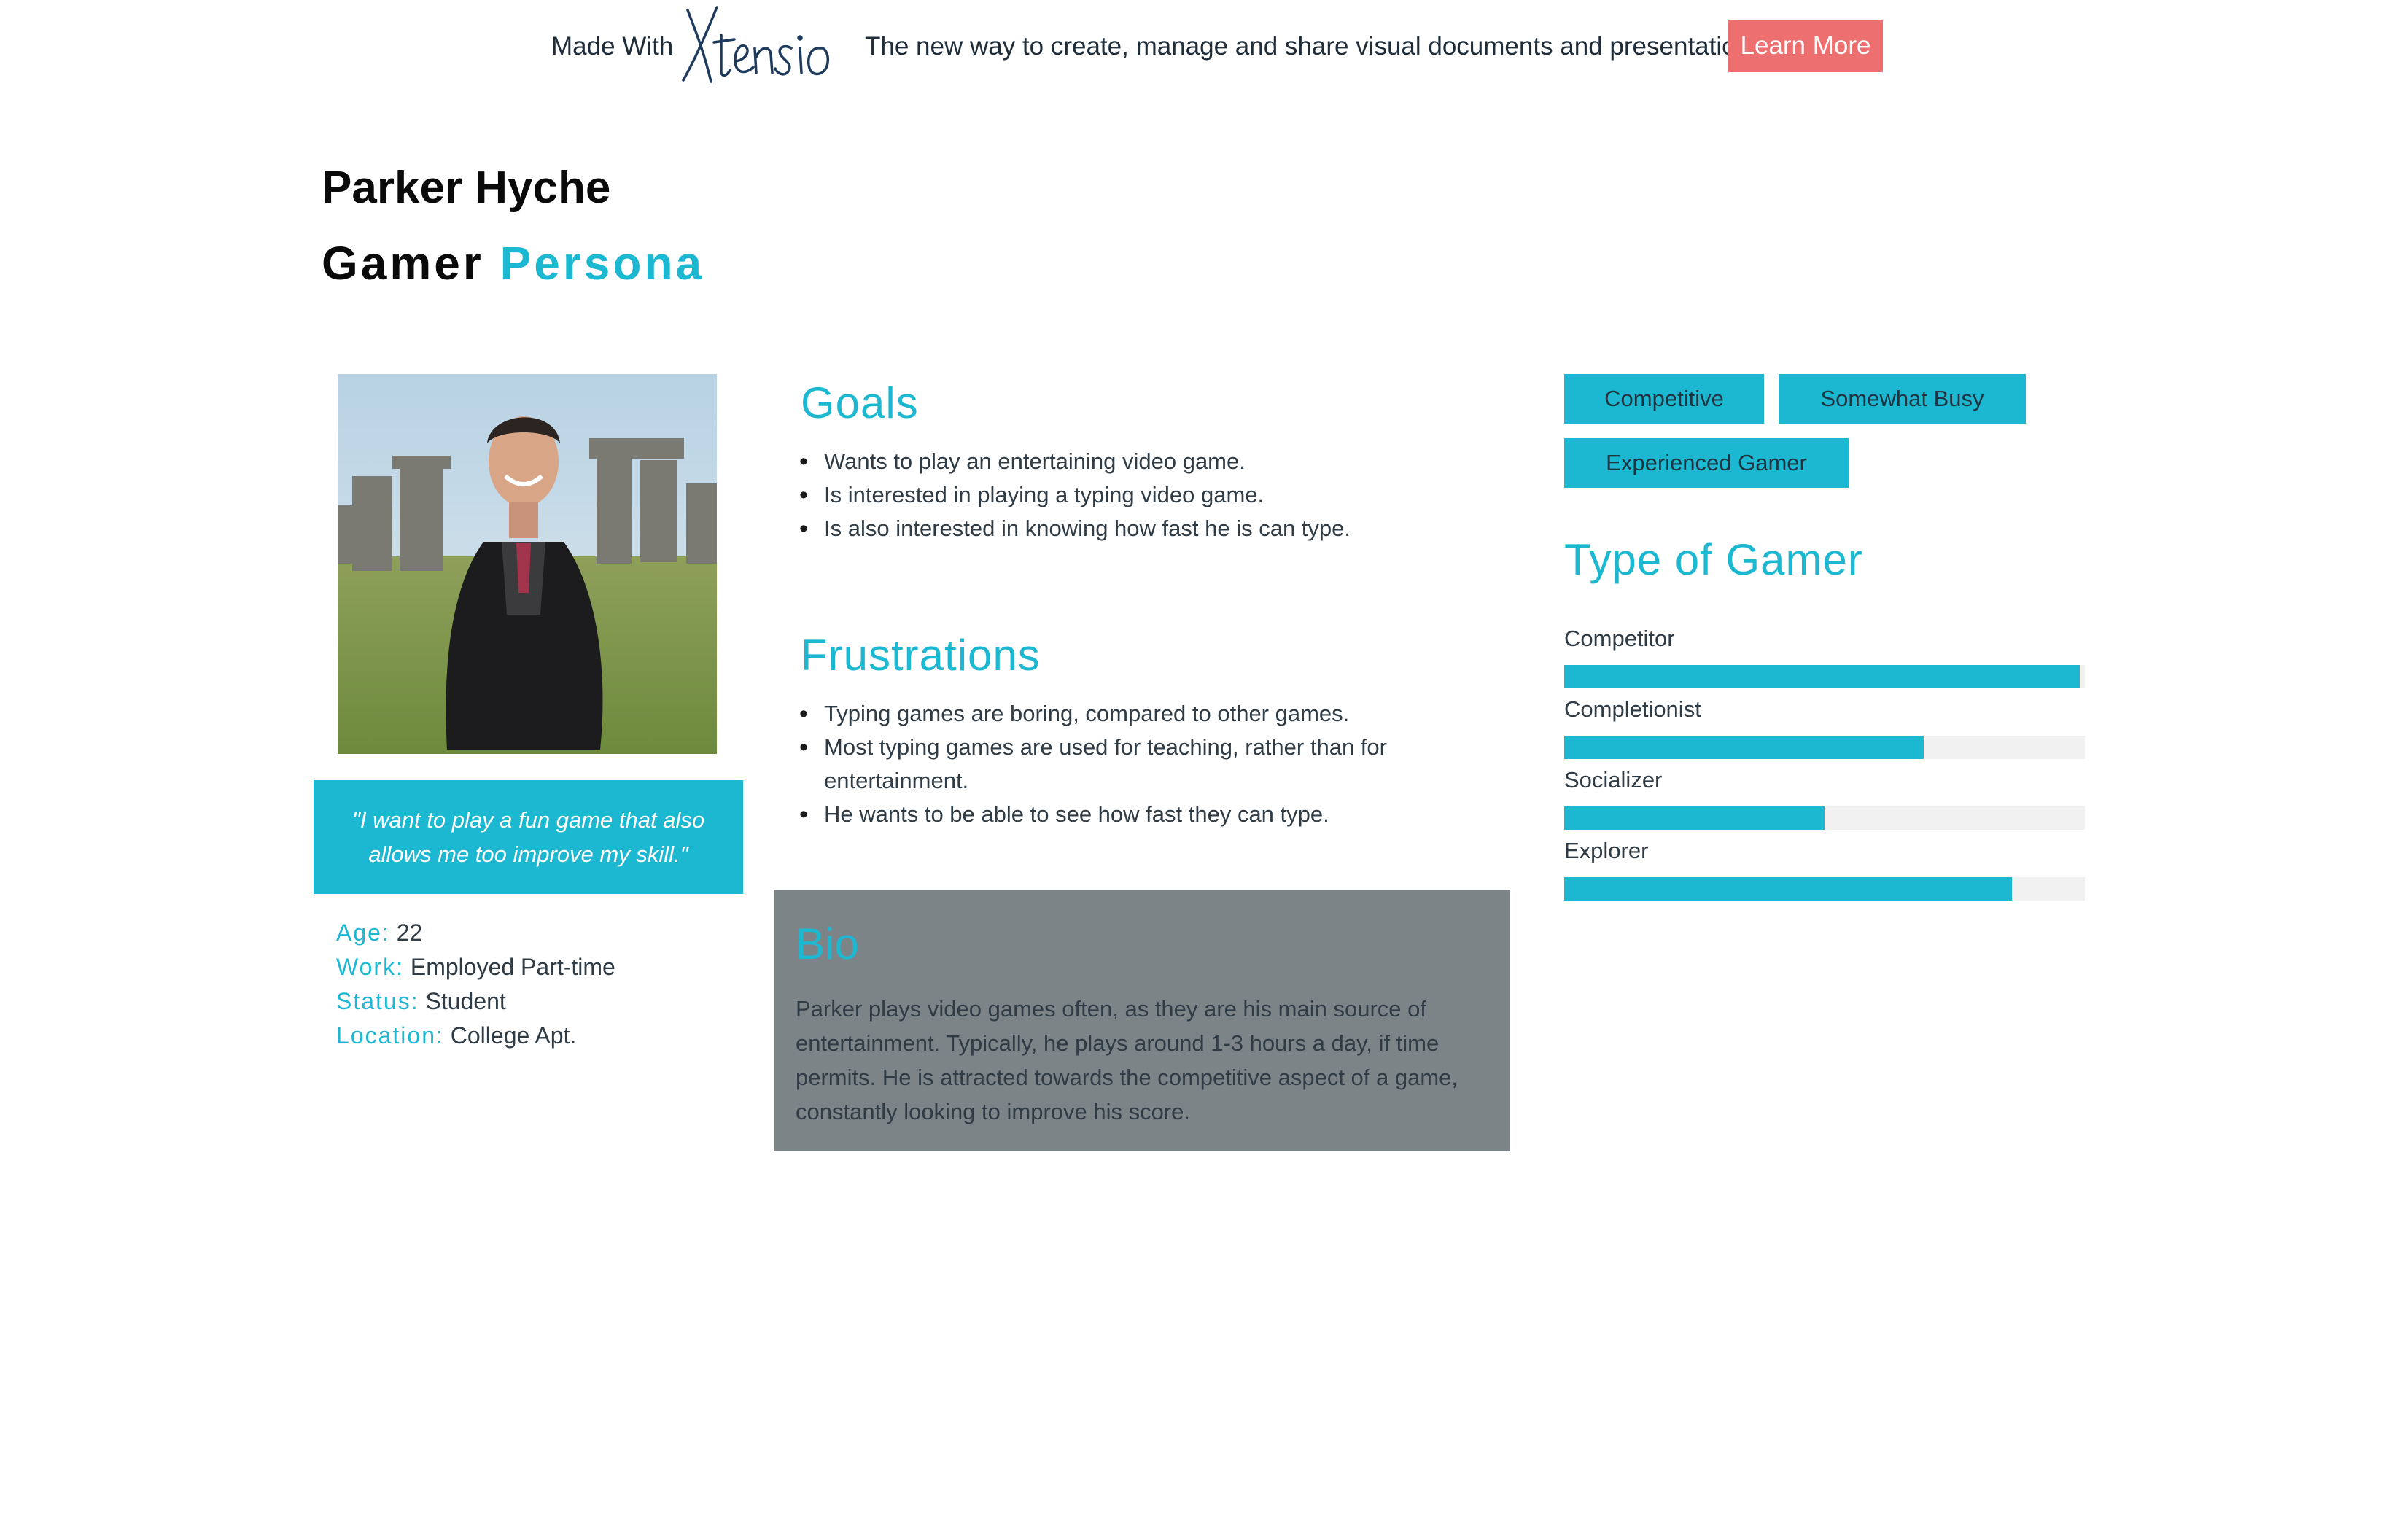 This screenshot has height=1540, width=2405. I want to click on bar-track-explorer, so click(1824, 889).